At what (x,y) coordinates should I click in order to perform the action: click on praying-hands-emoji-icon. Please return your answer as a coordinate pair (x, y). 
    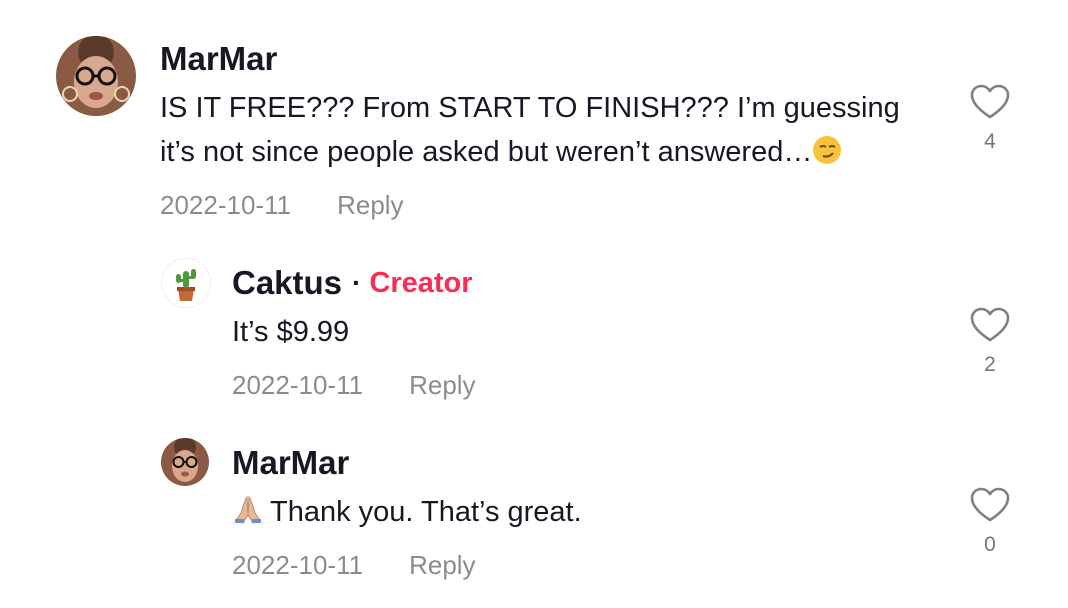
    Looking at the image, I should click on (248, 515).